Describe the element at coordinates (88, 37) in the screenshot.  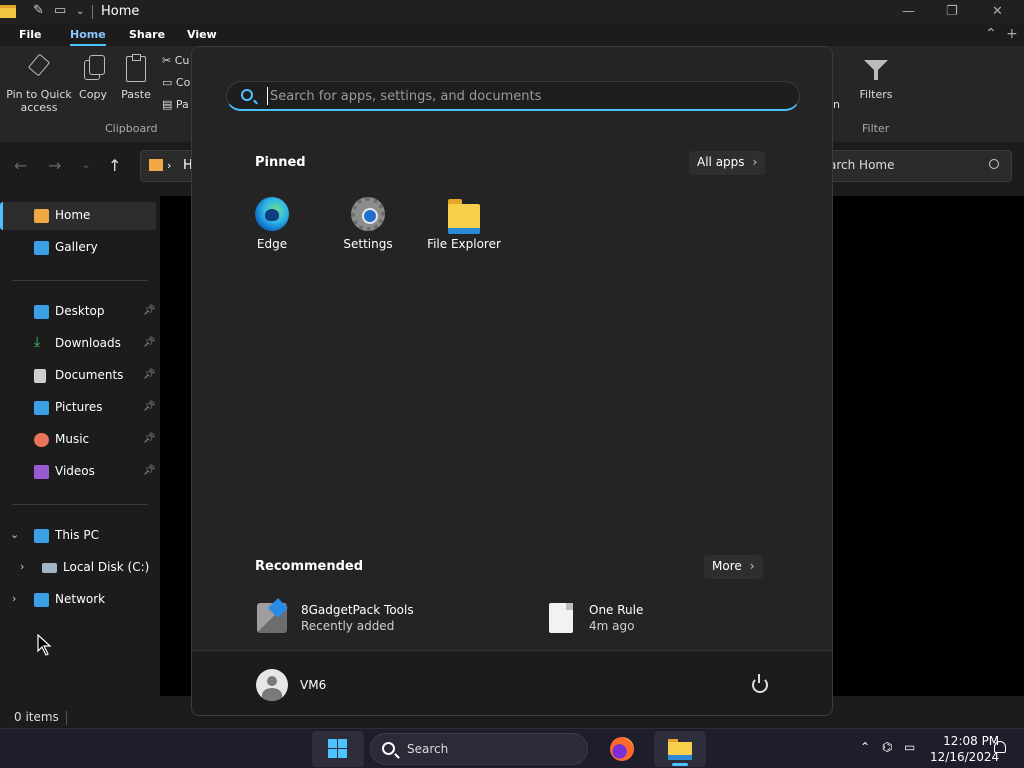
I see `tab-home: Home` at that location.